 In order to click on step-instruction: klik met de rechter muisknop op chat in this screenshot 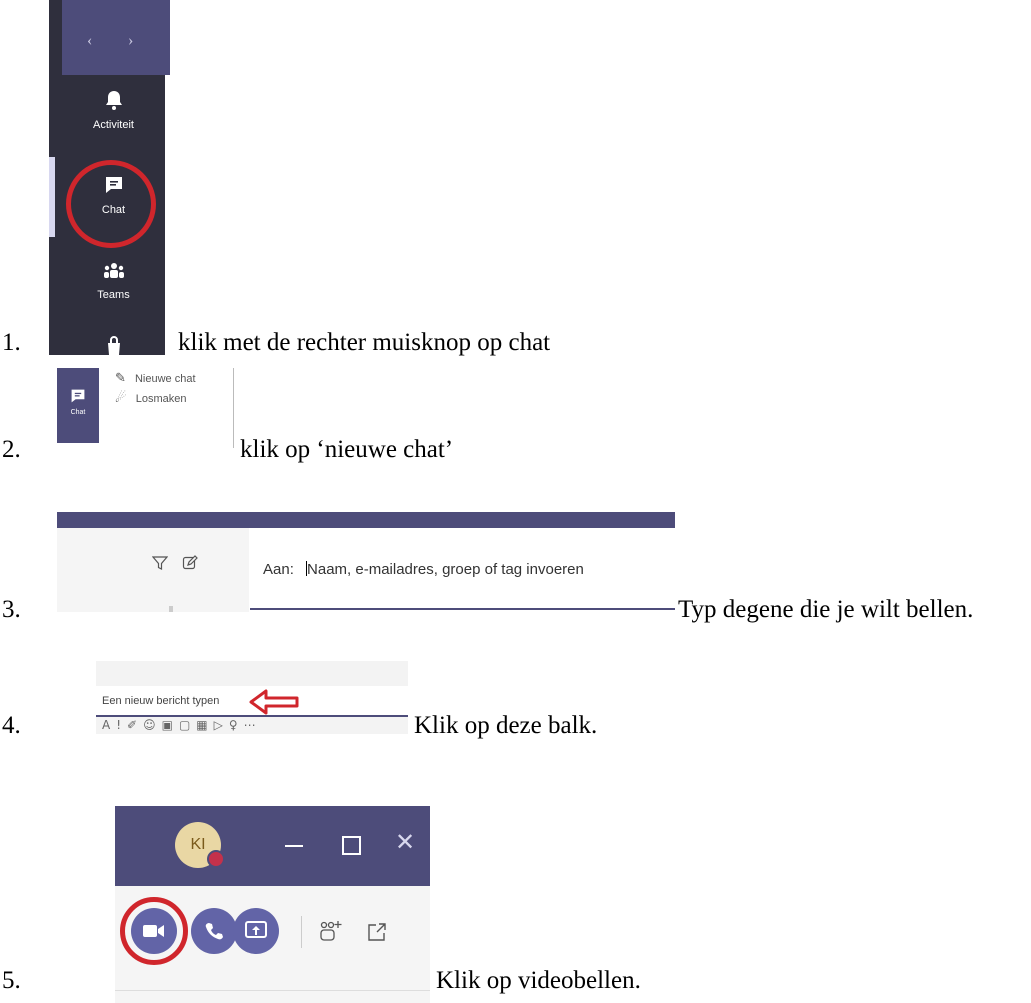, I will do `click(364, 342)`.